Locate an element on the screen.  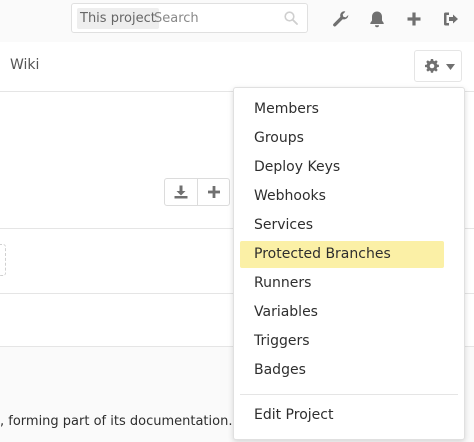
wrench-icon is located at coordinates (341, 19).